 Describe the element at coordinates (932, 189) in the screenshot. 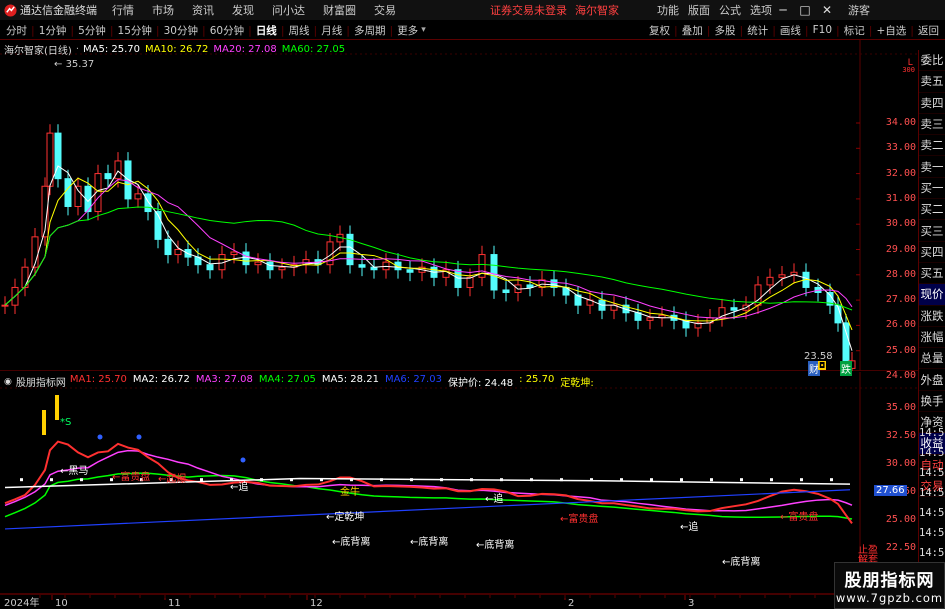

I see `panel-tab-7: 买一` at that location.